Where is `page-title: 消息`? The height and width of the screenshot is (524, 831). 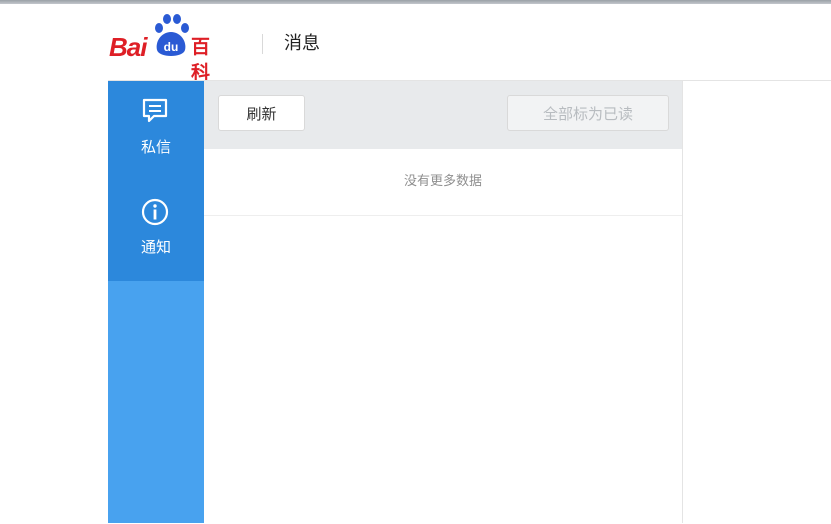
page-title: 消息 is located at coordinates (302, 43).